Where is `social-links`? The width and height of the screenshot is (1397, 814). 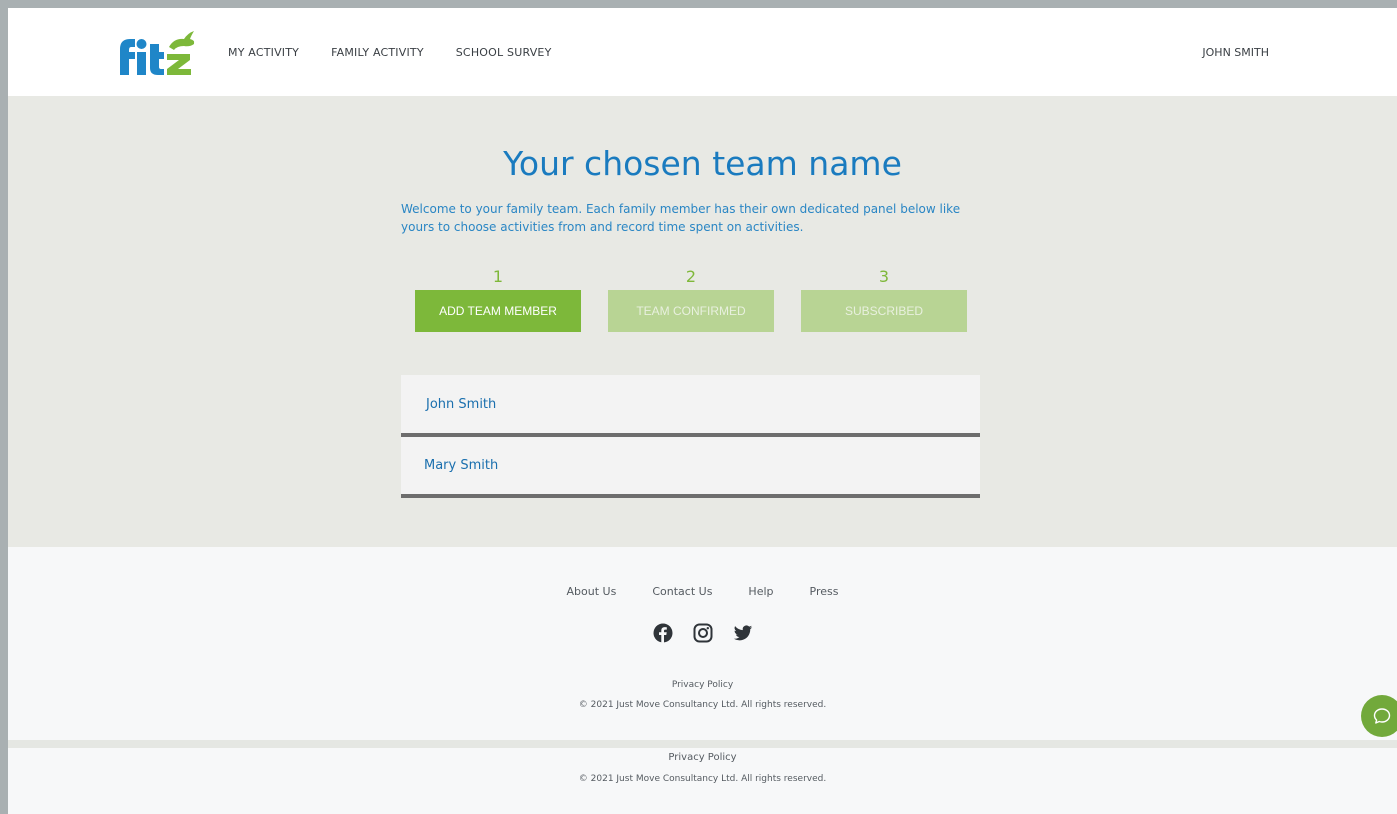
social-links is located at coordinates (702, 633).